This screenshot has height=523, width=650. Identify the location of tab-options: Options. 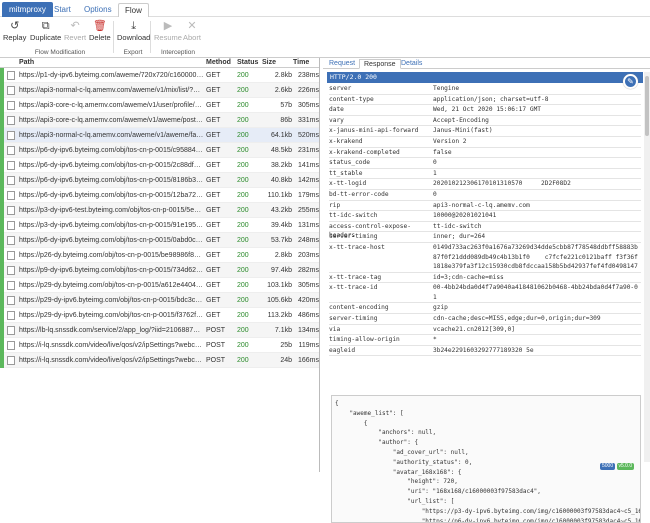
(98, 10).